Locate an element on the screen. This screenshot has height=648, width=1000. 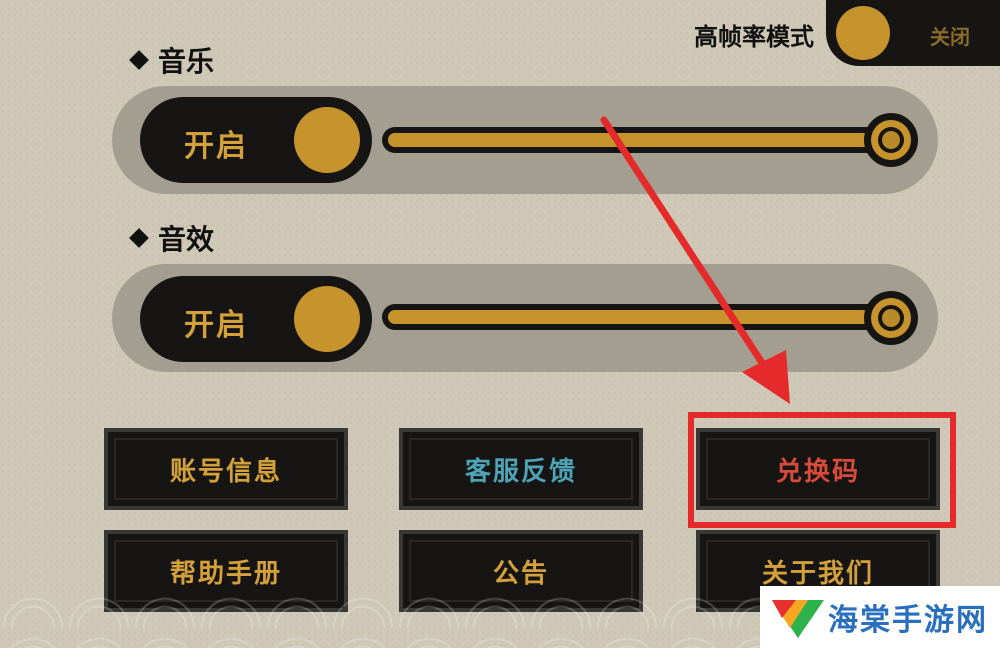
music-volume-slider is located at coordinates (637, 140).